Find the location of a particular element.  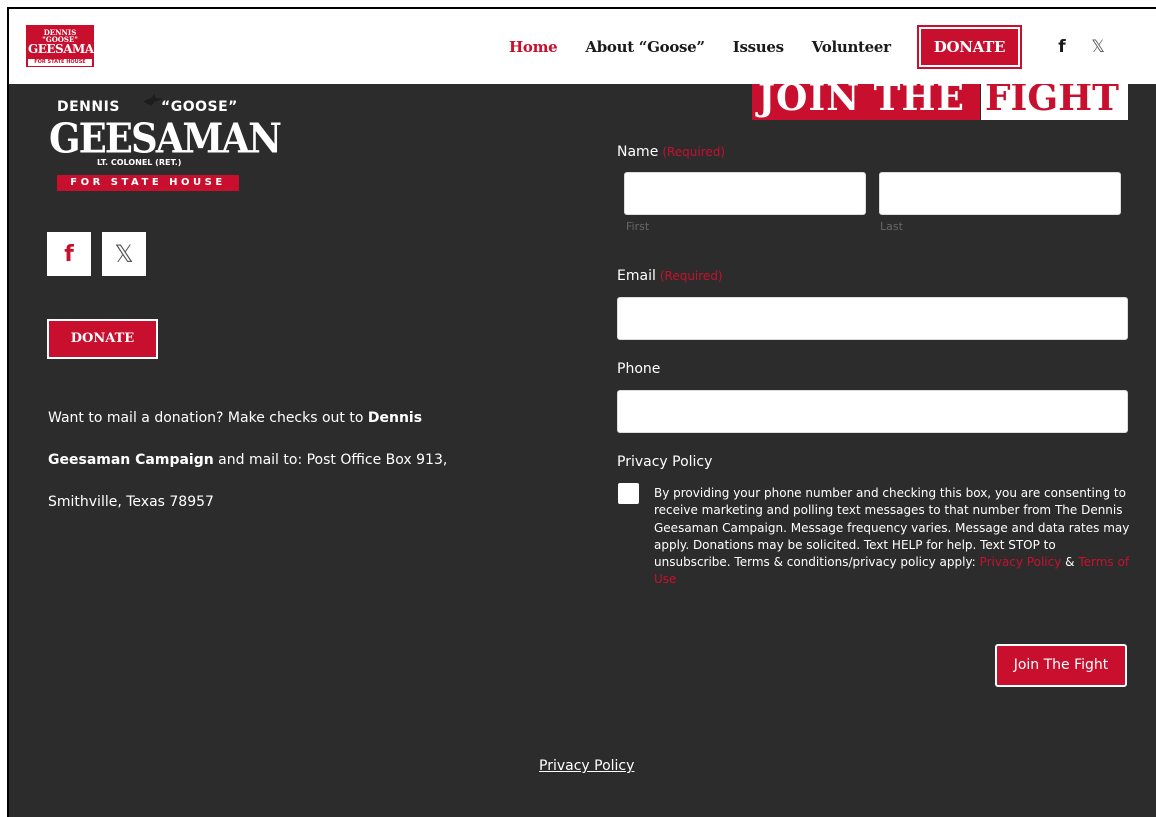

logo-line2: GEESAMAN is located at coordinates (66, 49).